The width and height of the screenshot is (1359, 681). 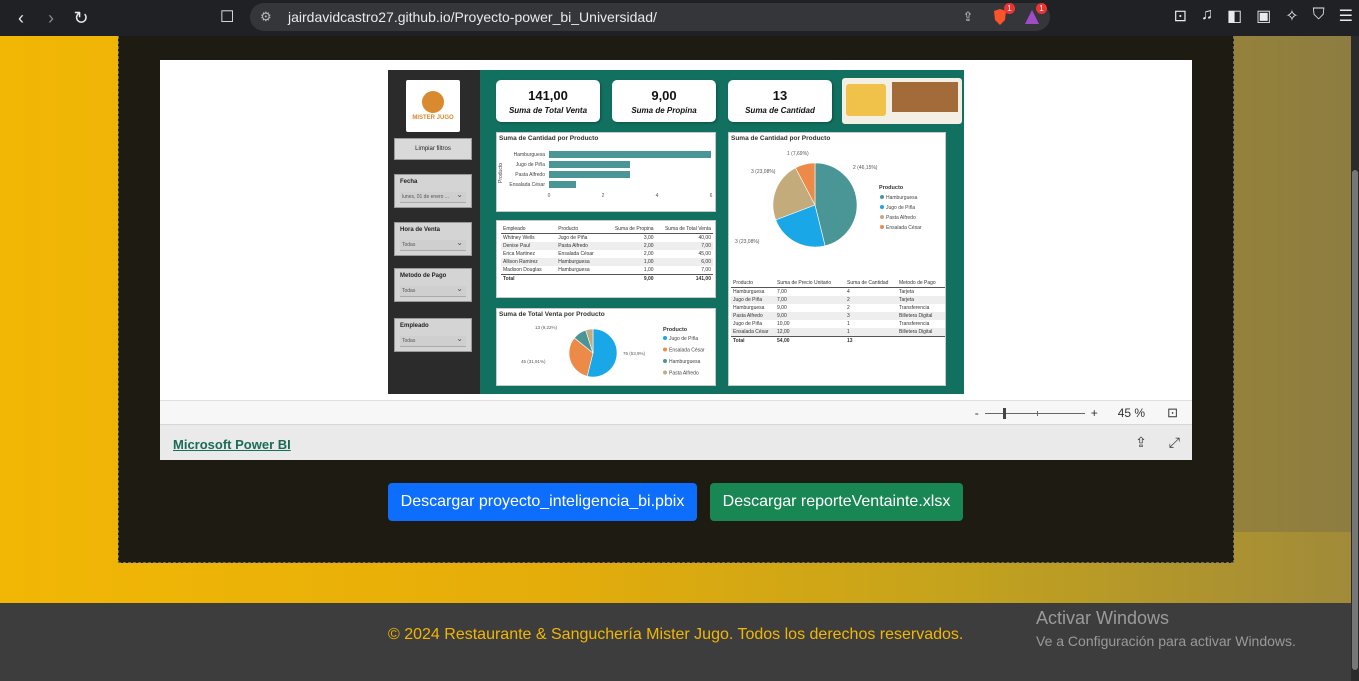 I want to click on table-cell: Ensalada César, so click(x=576, y=254).